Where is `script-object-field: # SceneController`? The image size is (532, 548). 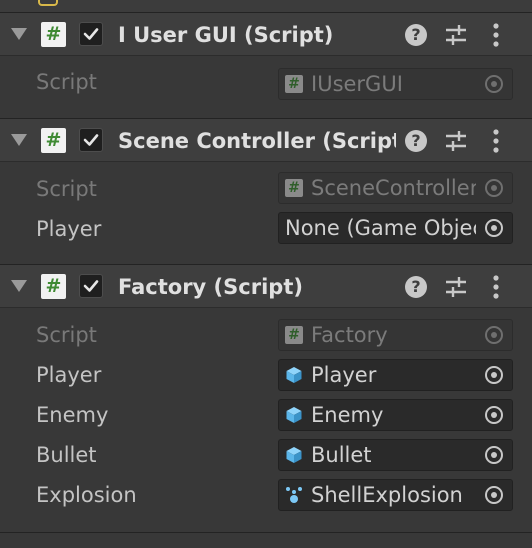
script-object-field: # SceneController is located at coordinates (395, 188).